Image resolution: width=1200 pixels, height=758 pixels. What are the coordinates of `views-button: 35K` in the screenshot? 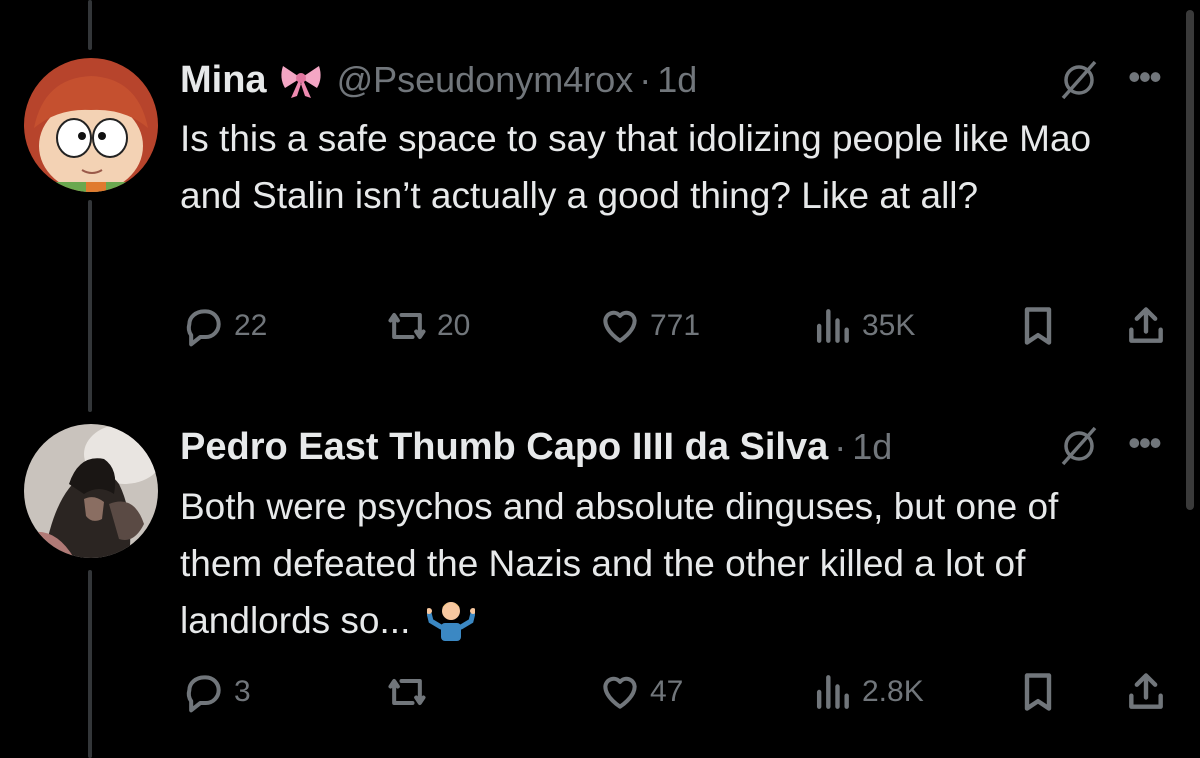 It's located at (862, 326).